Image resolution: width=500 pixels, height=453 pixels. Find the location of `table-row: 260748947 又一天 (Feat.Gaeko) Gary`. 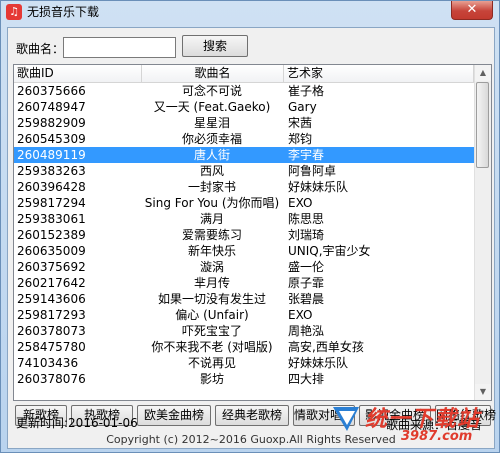

table-row: 260748947 又一天 (Feat.Gaeko) Gary is located at coordinates (244, 107).